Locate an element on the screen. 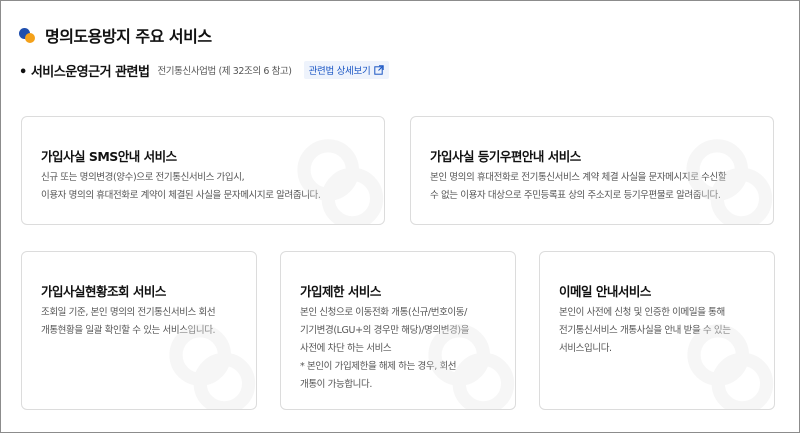 This screenshot has width=800, height=433. orange-dot is located at coordinates (30, 38).